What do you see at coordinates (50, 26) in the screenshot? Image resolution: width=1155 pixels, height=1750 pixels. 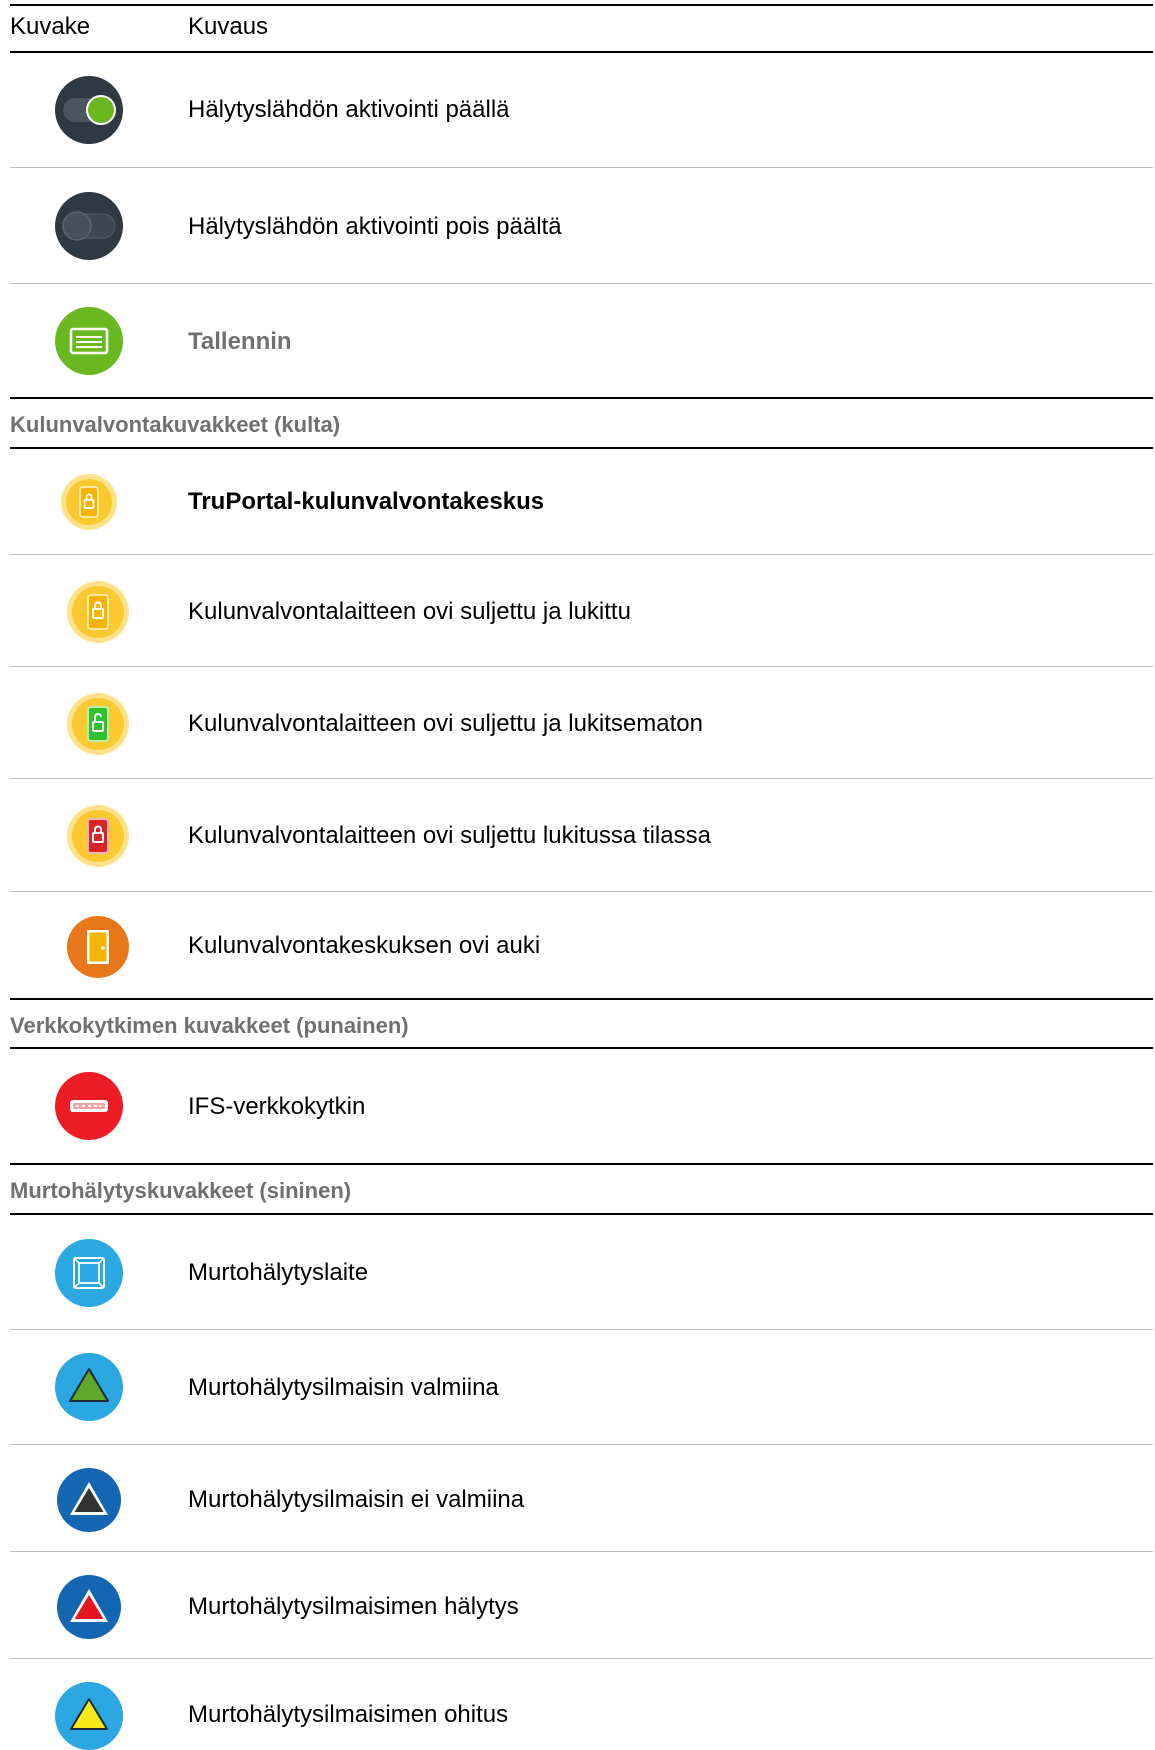 I see `header-icon-column: Kuvake` at bounding box center [50, 26].